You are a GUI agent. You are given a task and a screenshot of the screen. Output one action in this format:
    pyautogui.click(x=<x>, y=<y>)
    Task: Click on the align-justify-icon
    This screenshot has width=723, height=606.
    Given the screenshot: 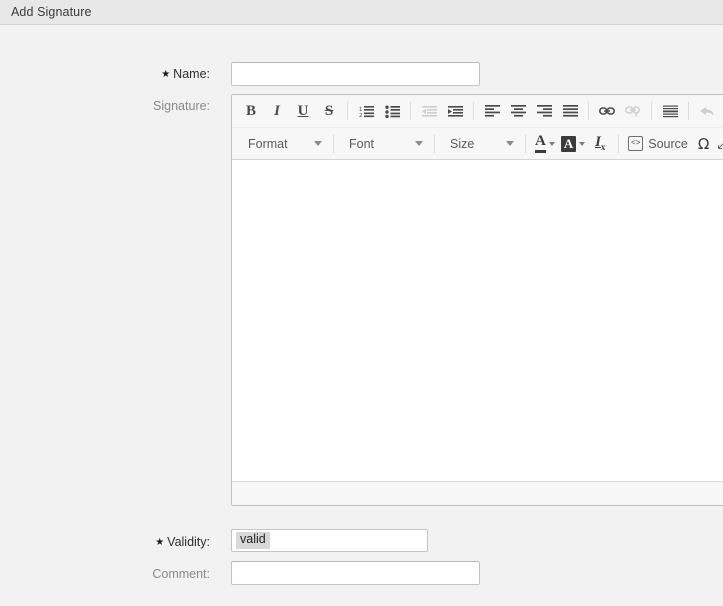 What is the action you would take?
    pyautogui.click(x=570, y=111)
    